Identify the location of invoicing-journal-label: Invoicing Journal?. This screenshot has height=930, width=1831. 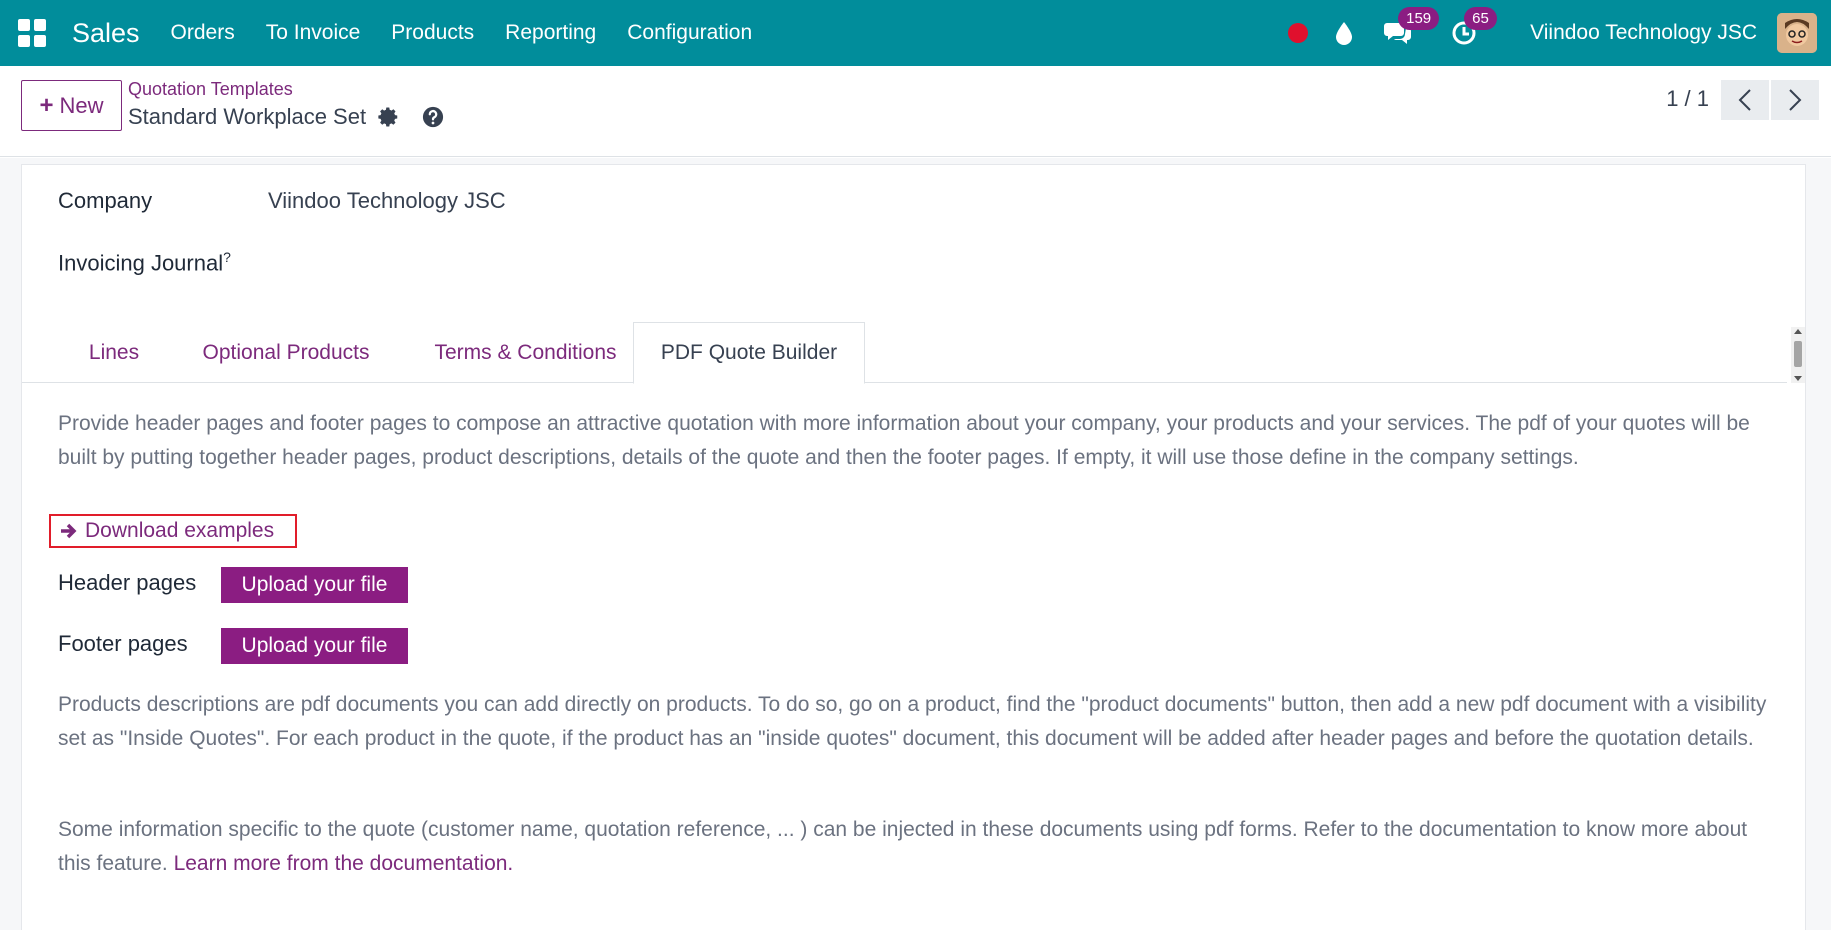
(144, 262).